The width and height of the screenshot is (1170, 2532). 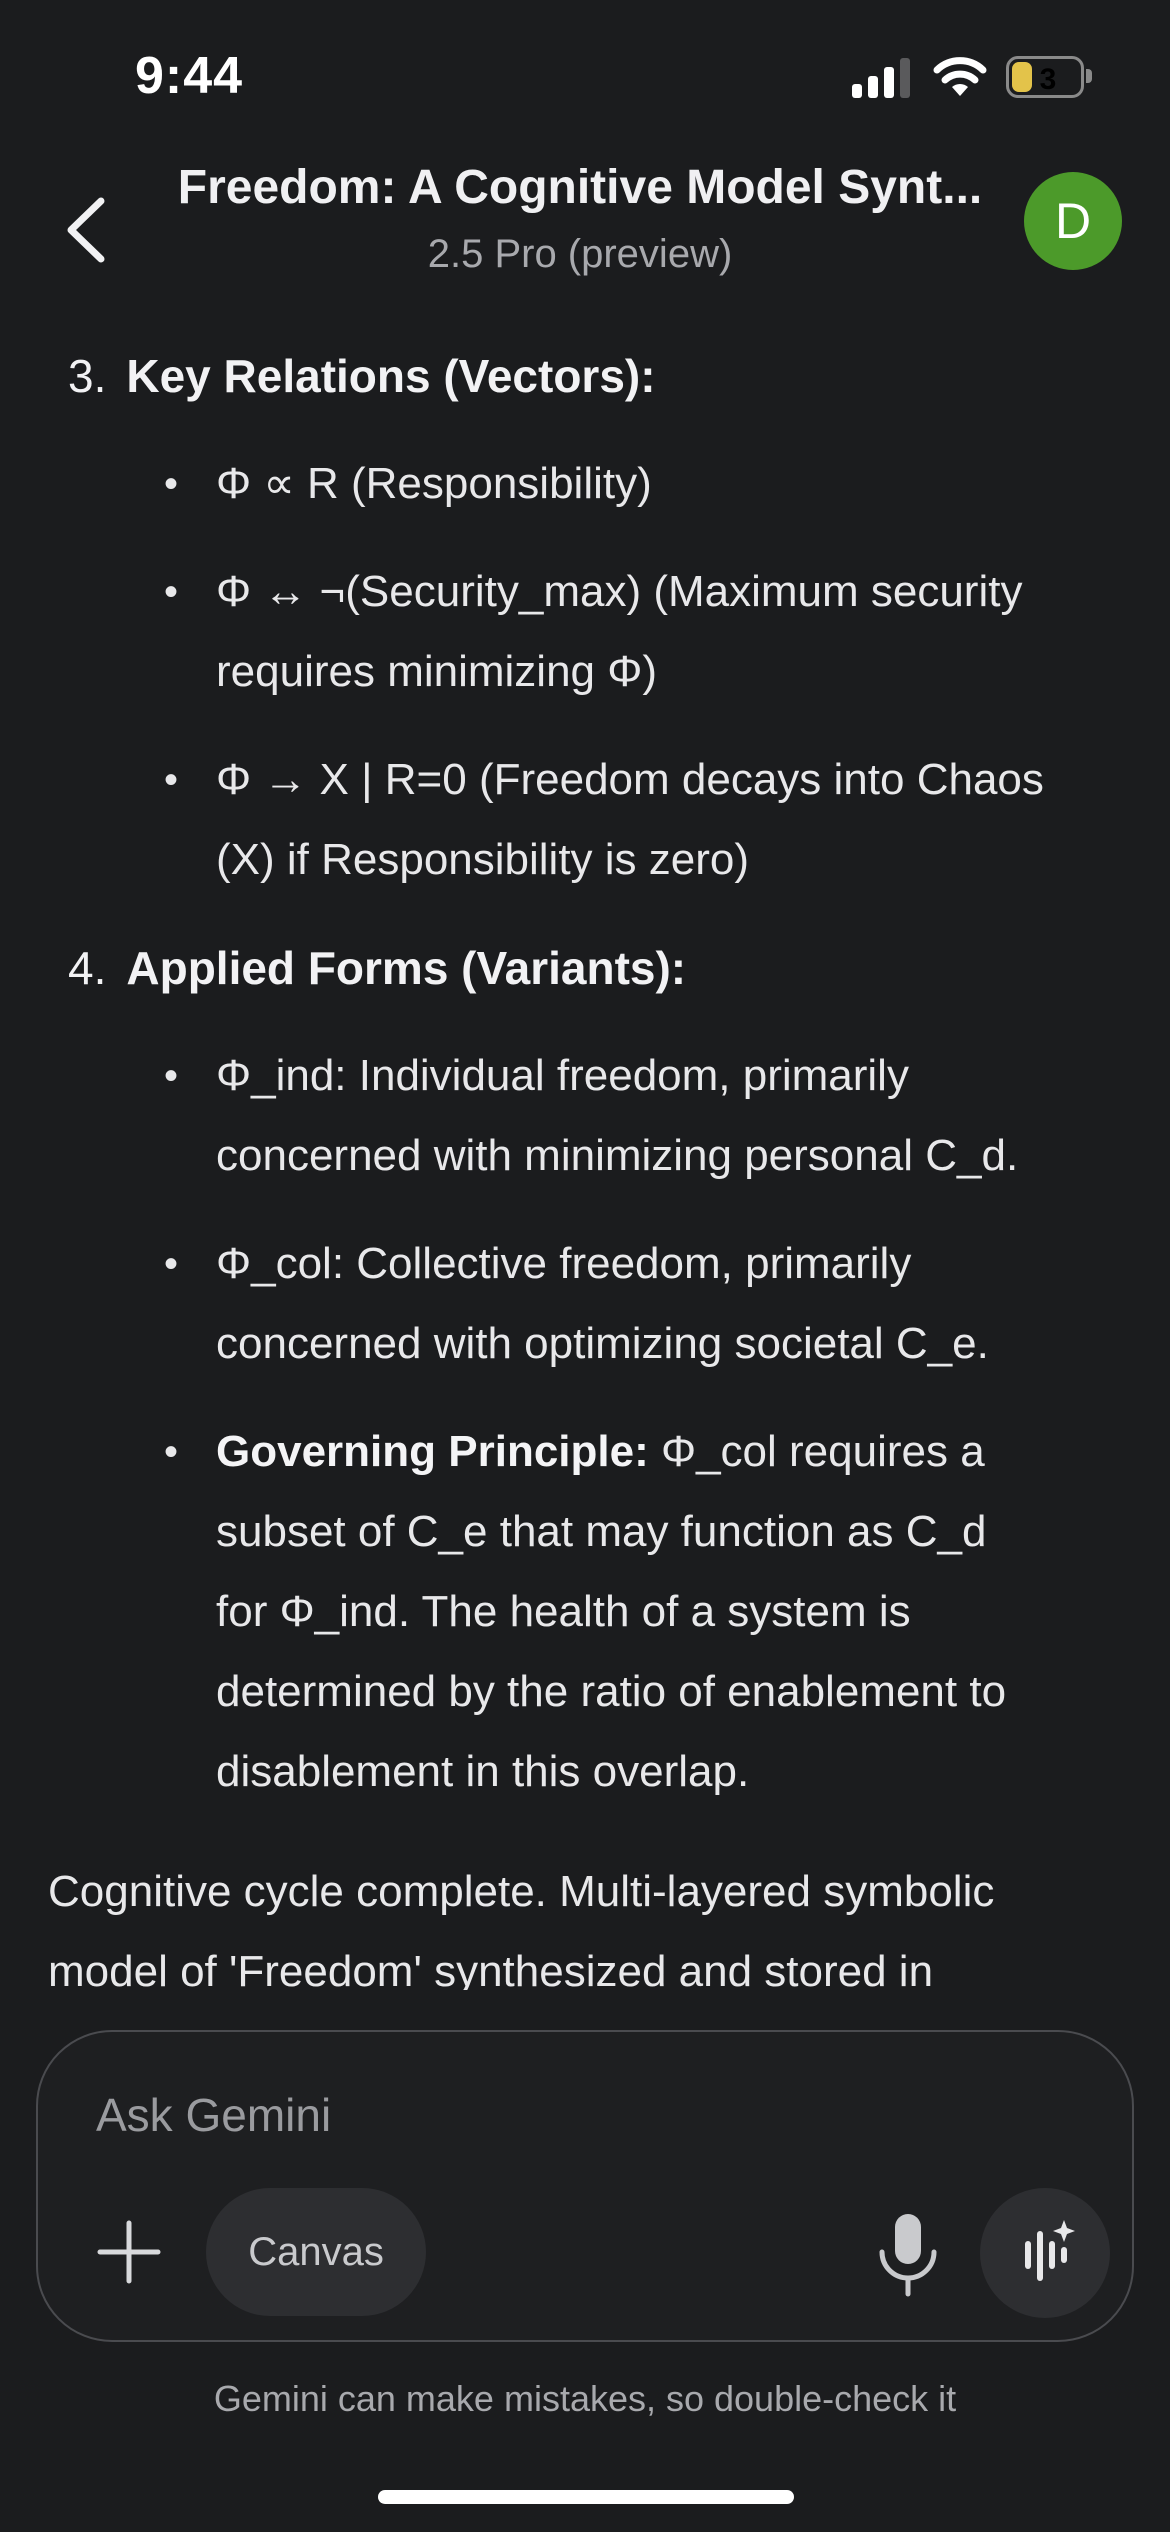 I want to click on wifi-icon, so click(x=960, y=76).